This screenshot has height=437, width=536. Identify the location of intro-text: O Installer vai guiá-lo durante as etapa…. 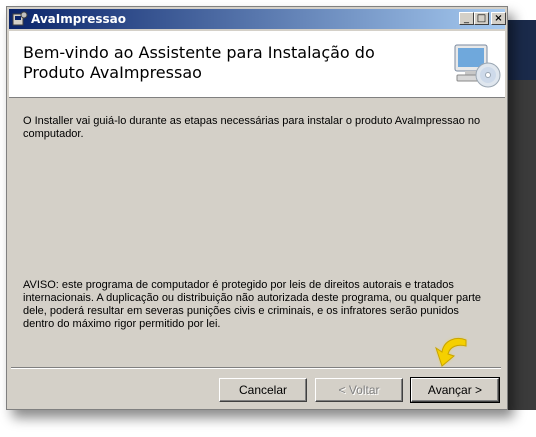
(252, 127).